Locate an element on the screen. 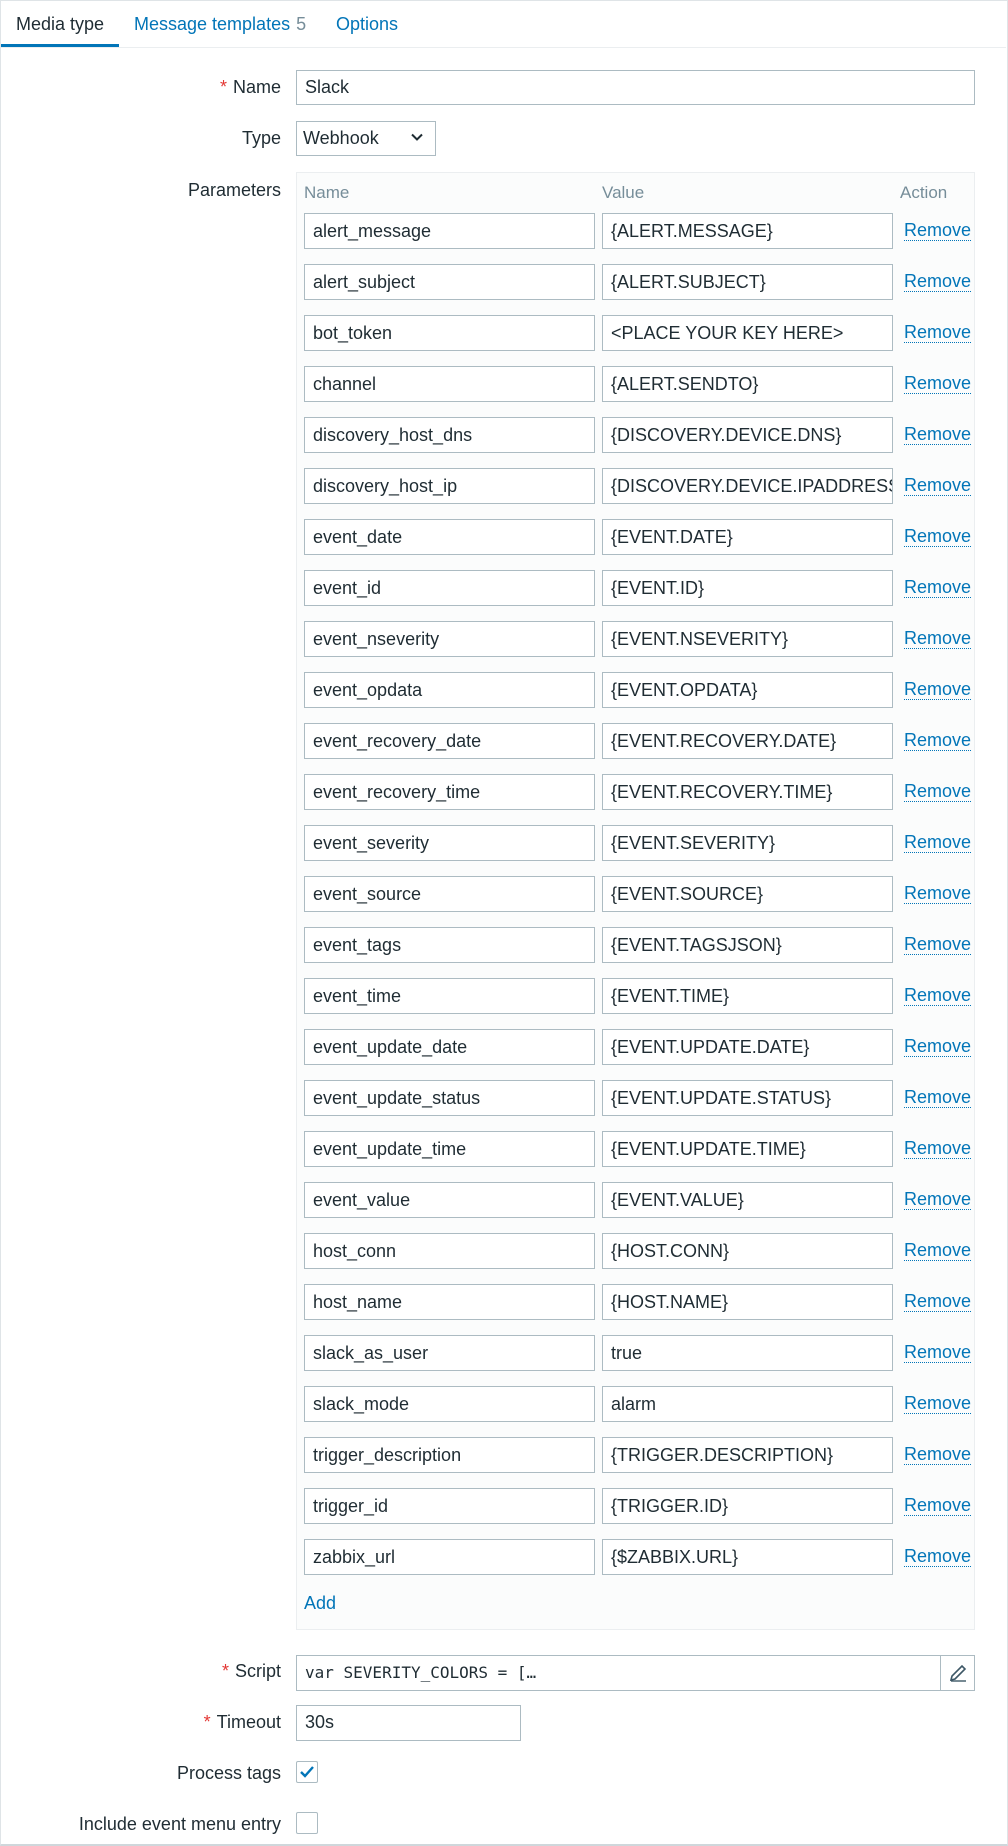  parameter-value-input: {EVENT.RECOVERY.TIME} is located at coordinates (747, 792).